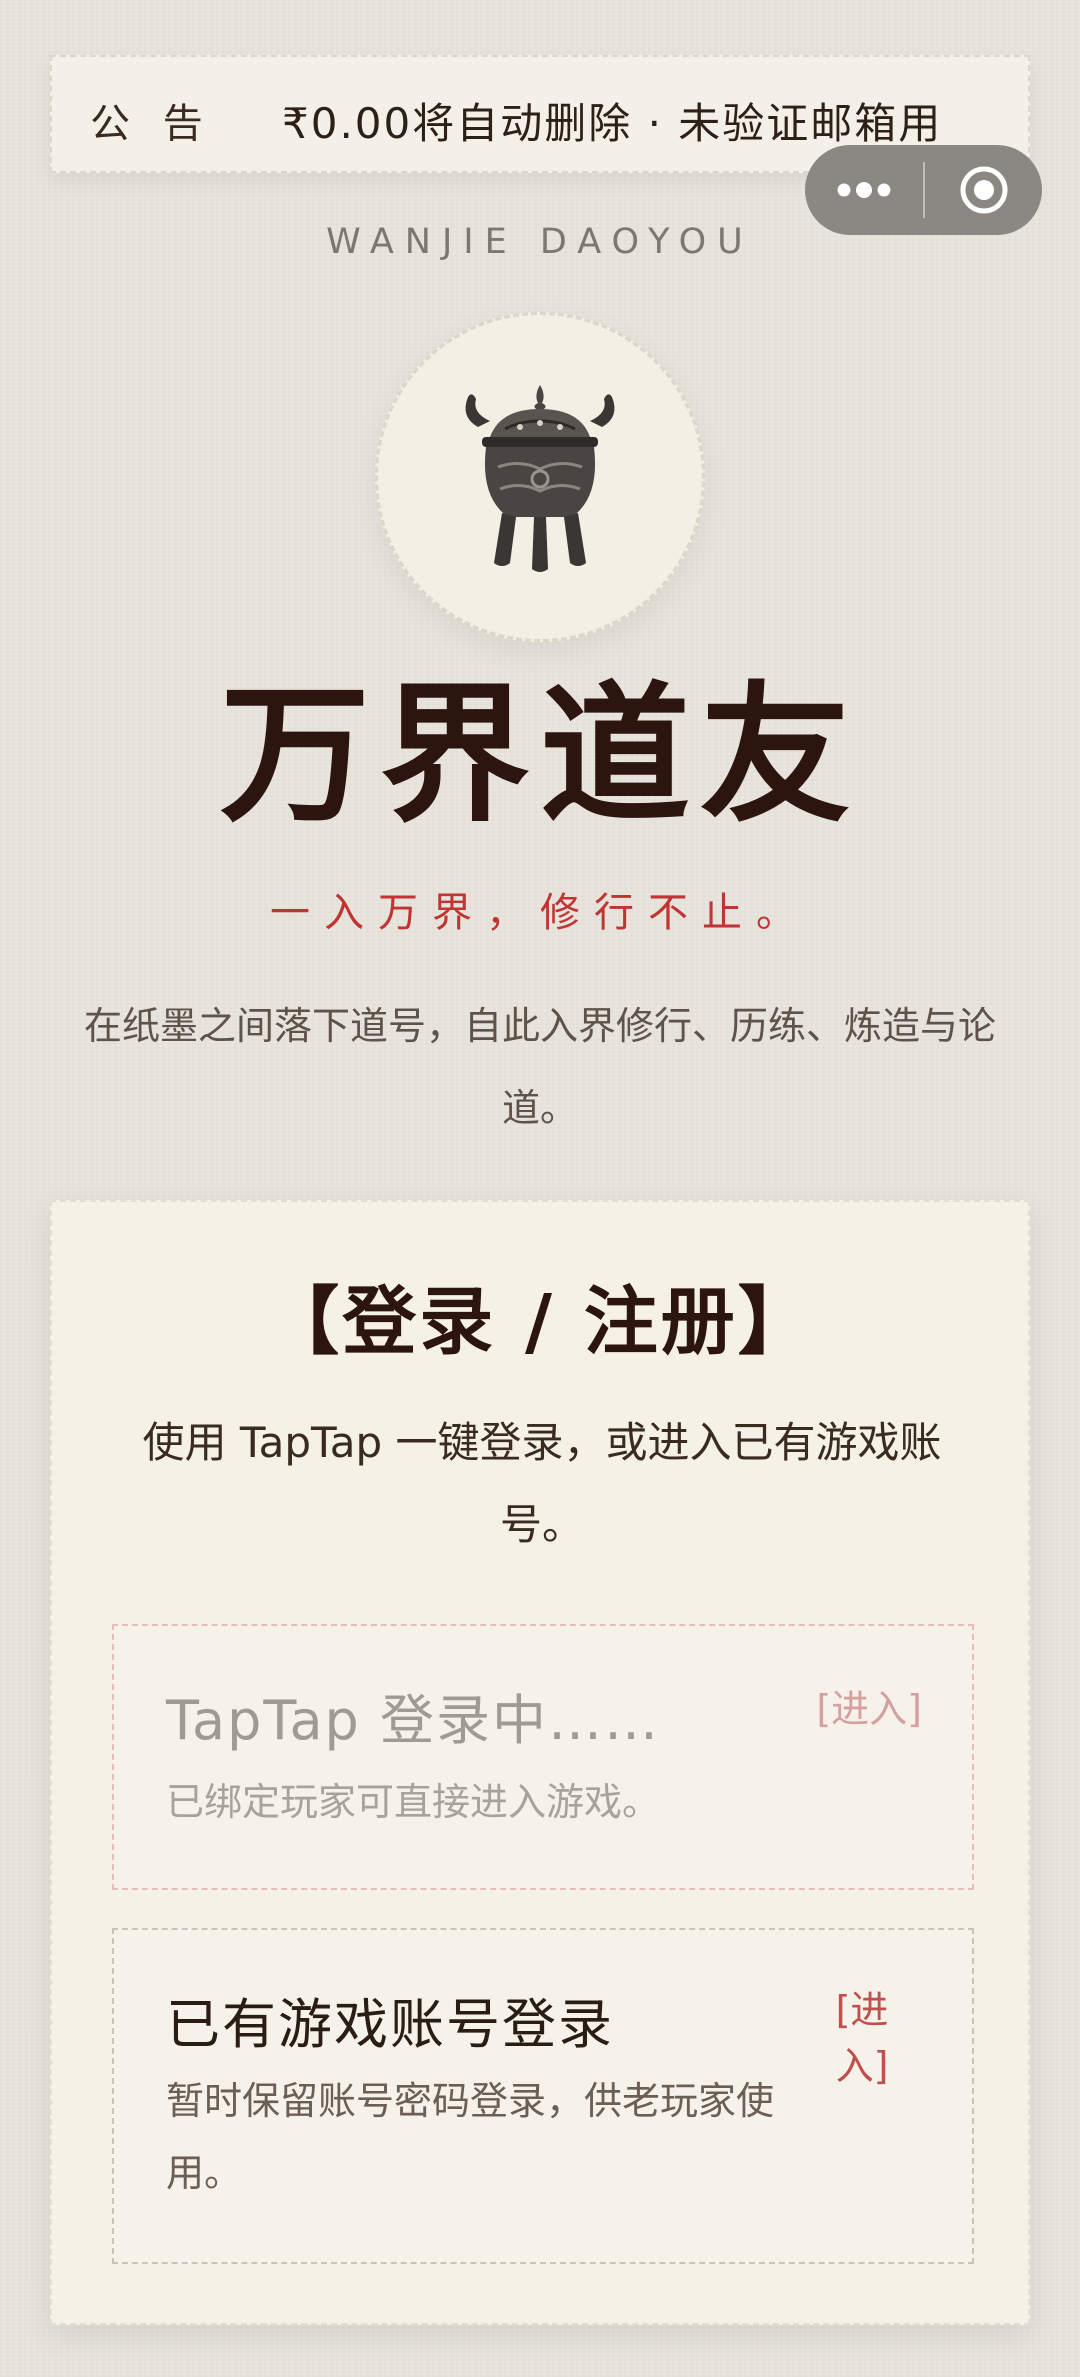 The image size is (1080, 2377). I want to click on game-intro: 在纸墨之间落下道号，自此入界修行、历练、炼造与论道。, so click(539, 1067).